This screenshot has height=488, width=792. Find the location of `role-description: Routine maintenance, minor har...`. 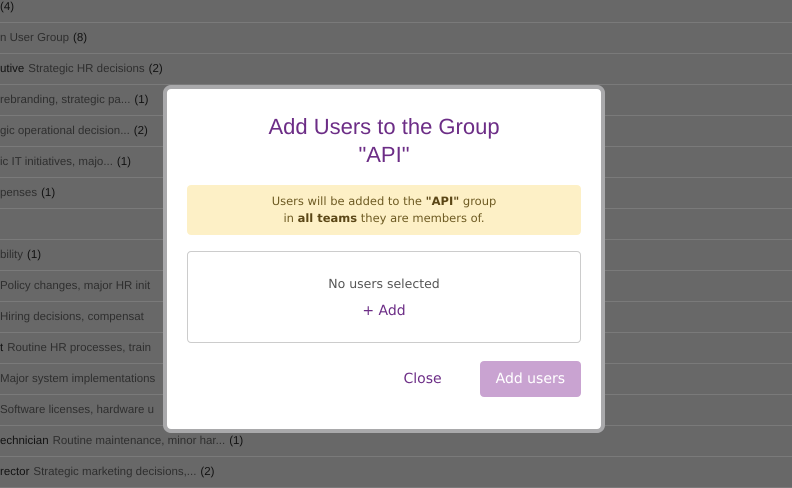

role-description: Routine maintenance, minor har... is located at coordinates (139, 441).